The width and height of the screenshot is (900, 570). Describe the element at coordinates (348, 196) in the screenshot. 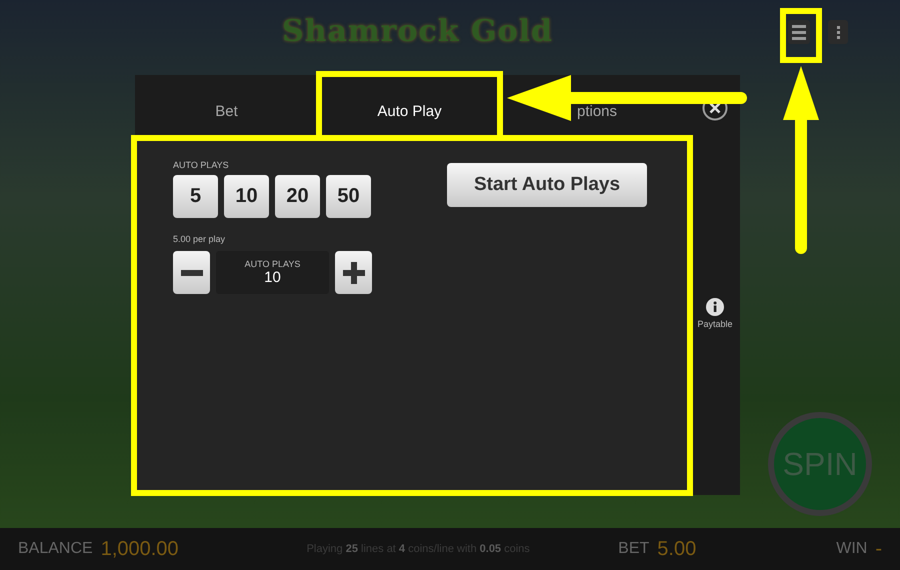

I see `preset-button: 50` at that location.